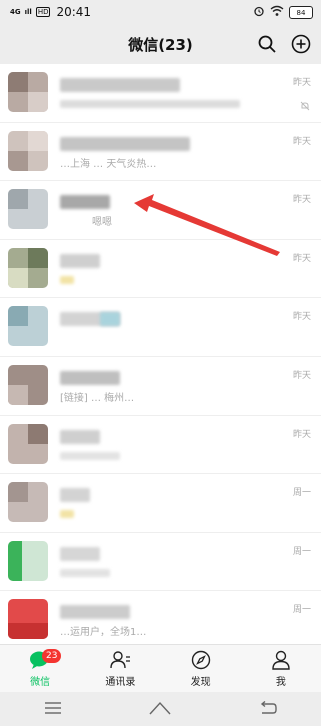 This screenshot has height=726, width=321. I want to click on page-title: 微信(23), so click(160, 44).